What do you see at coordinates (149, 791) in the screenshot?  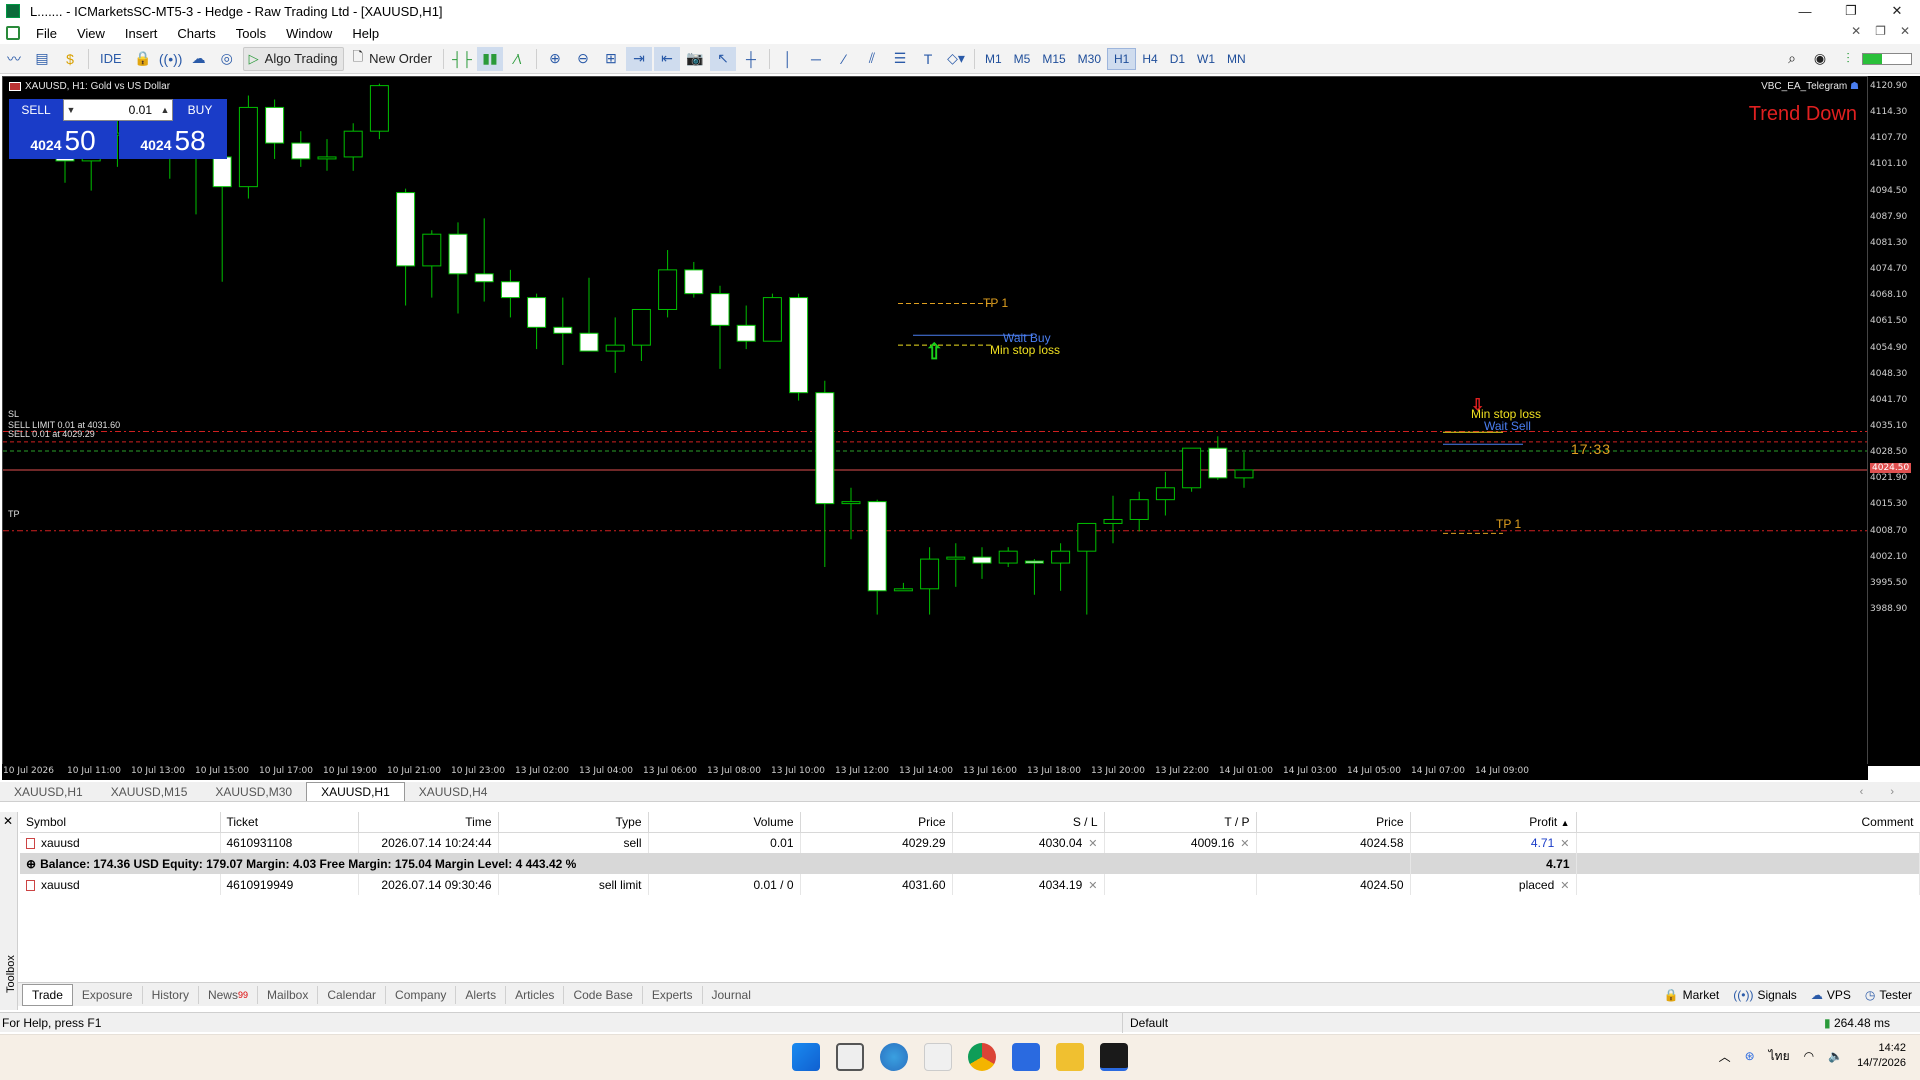 I see `chart-tab: XAUUSD,M15` at bounding box center [149, 791].